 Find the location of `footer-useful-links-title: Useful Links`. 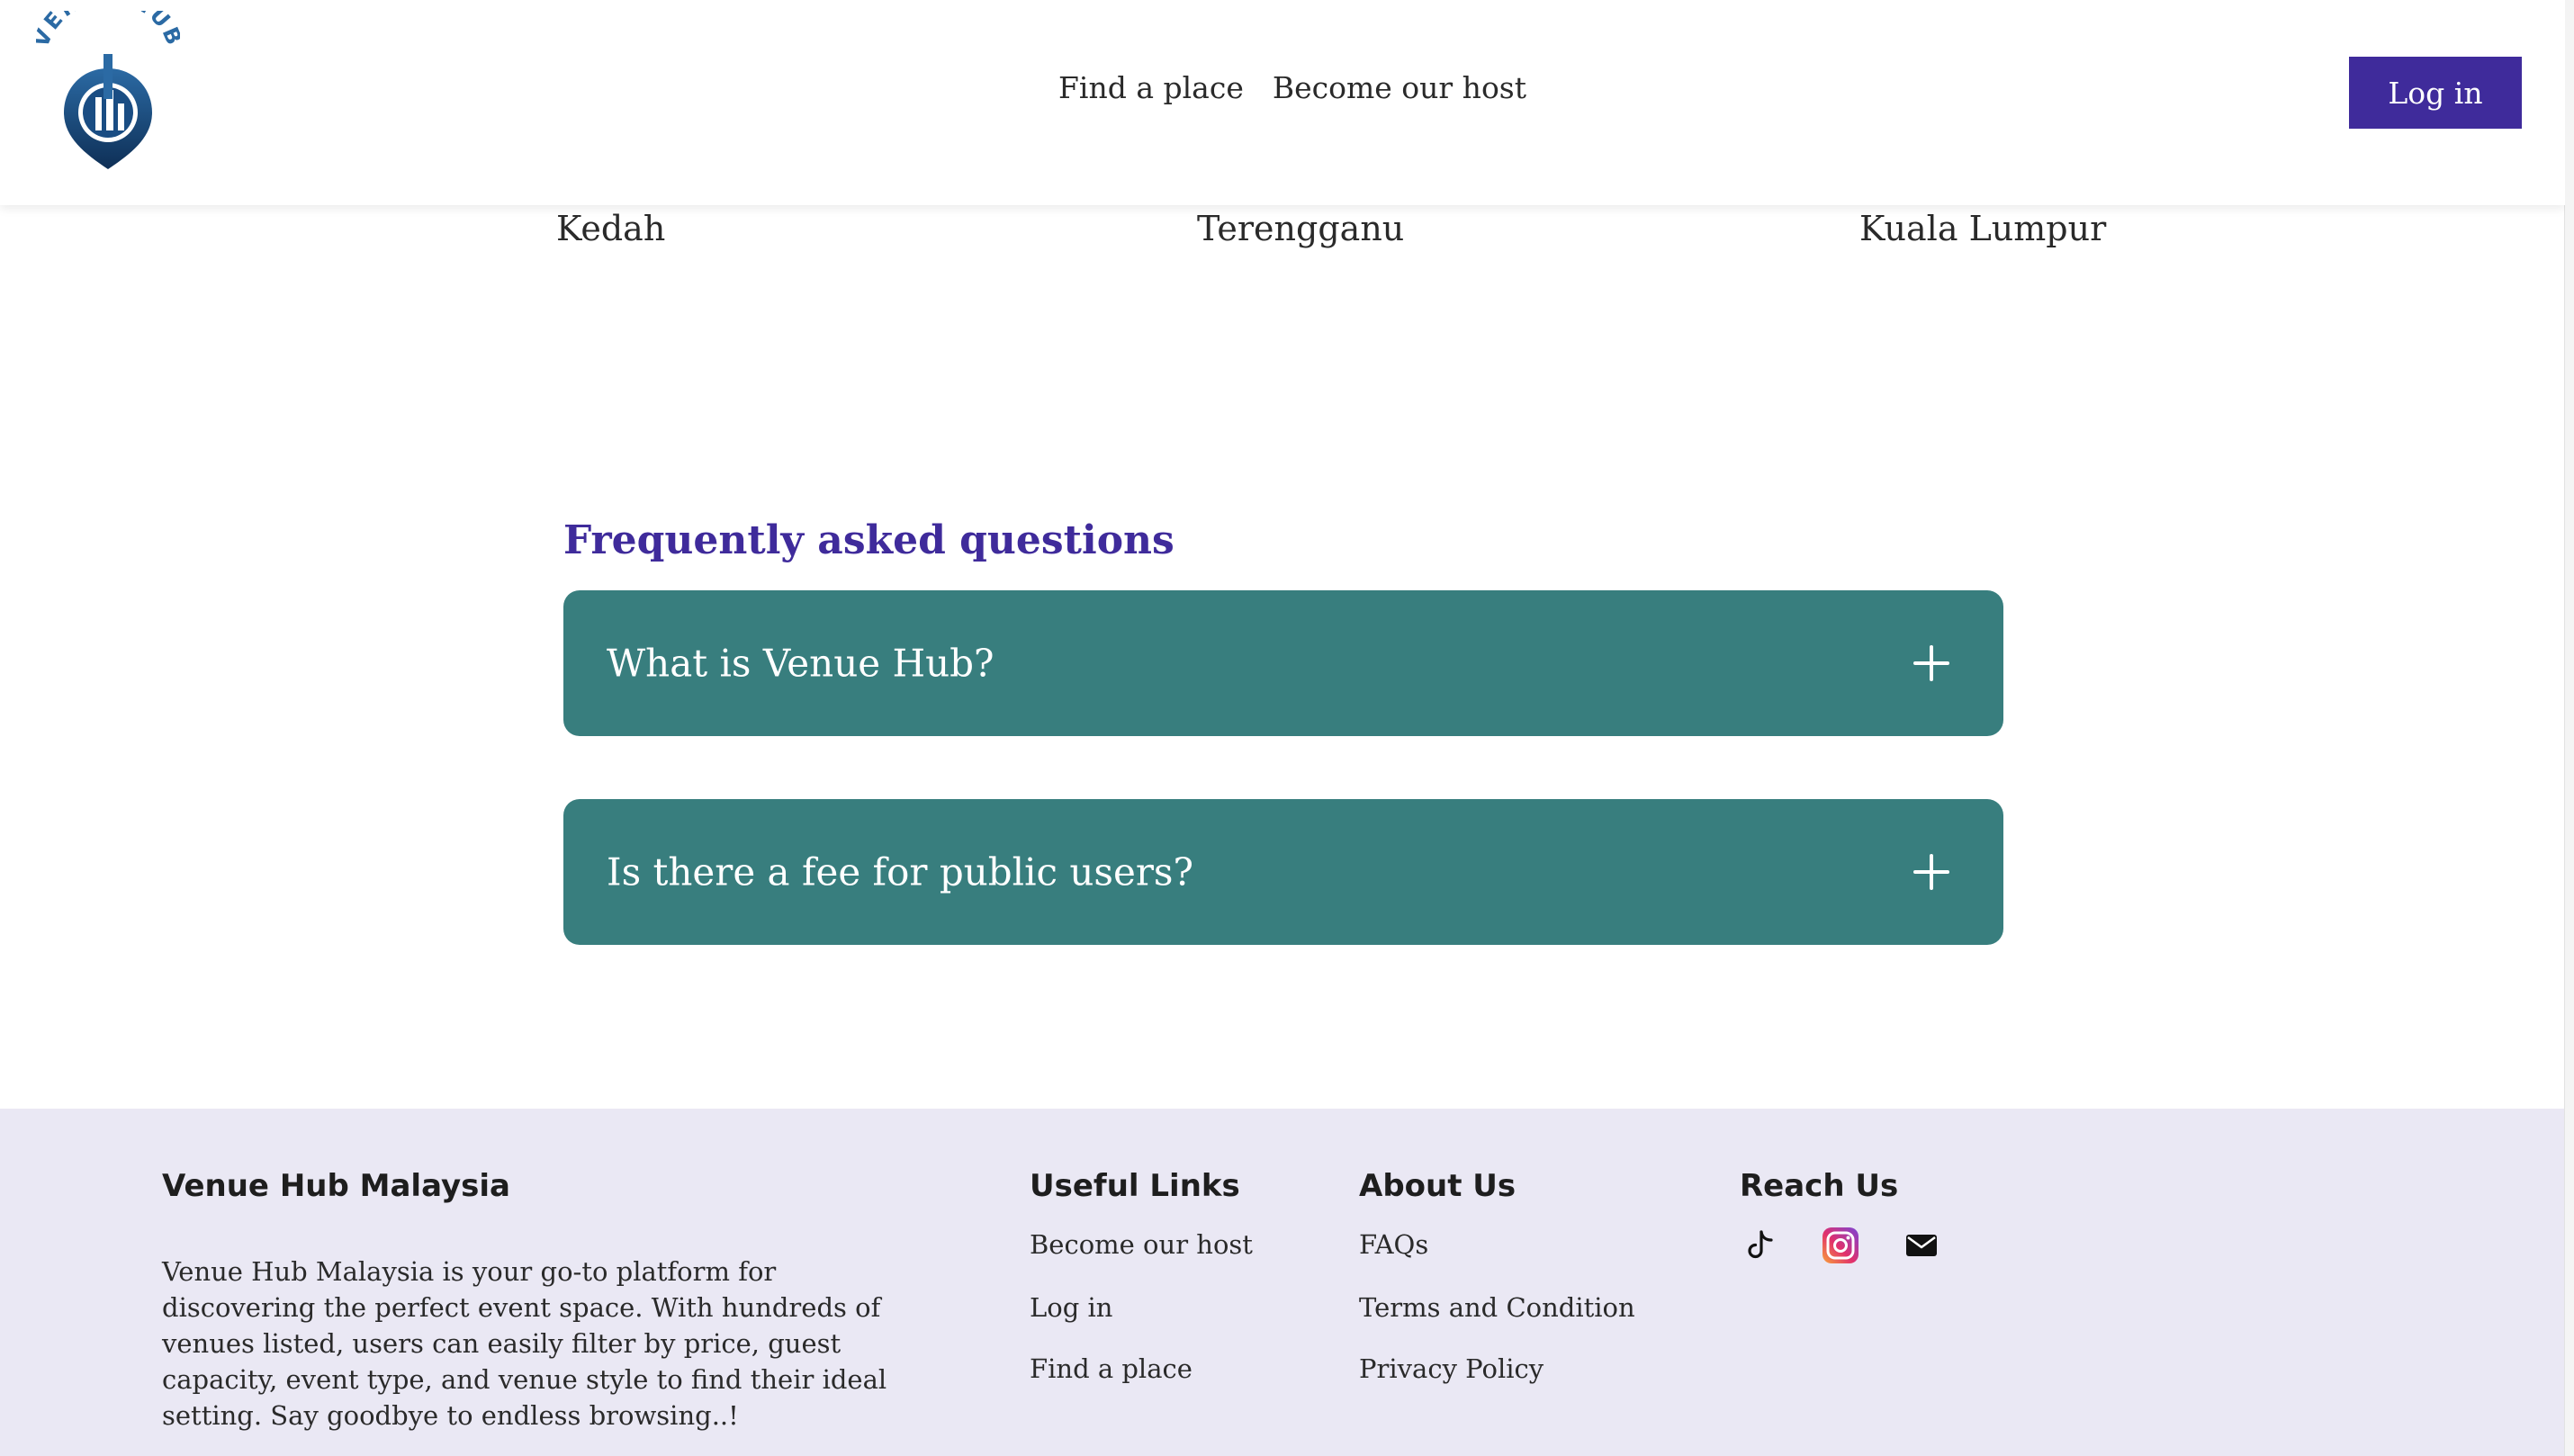

footer-useful-links-title: Useful Links is located at coordinates (1135, 1186).